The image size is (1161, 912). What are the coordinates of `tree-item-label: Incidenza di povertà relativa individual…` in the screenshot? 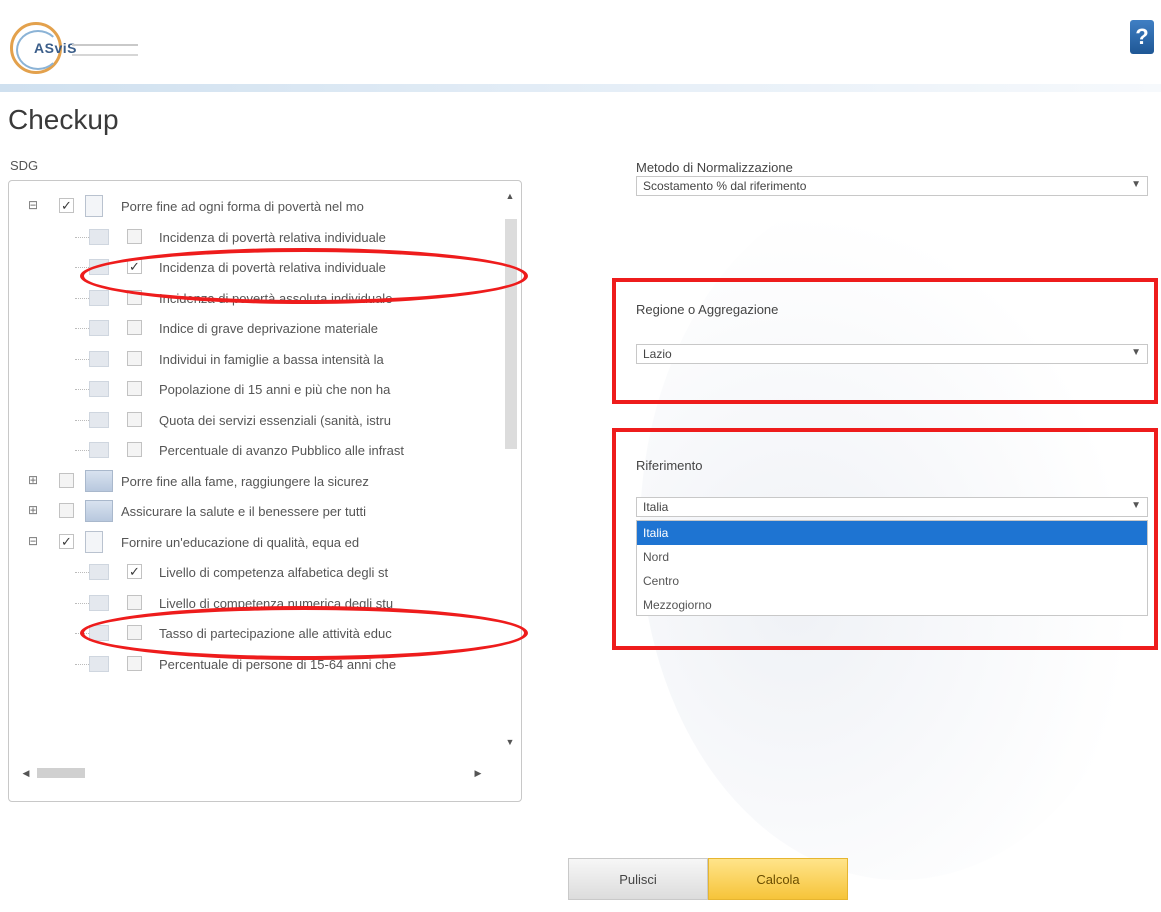 It's located at (272, 237).